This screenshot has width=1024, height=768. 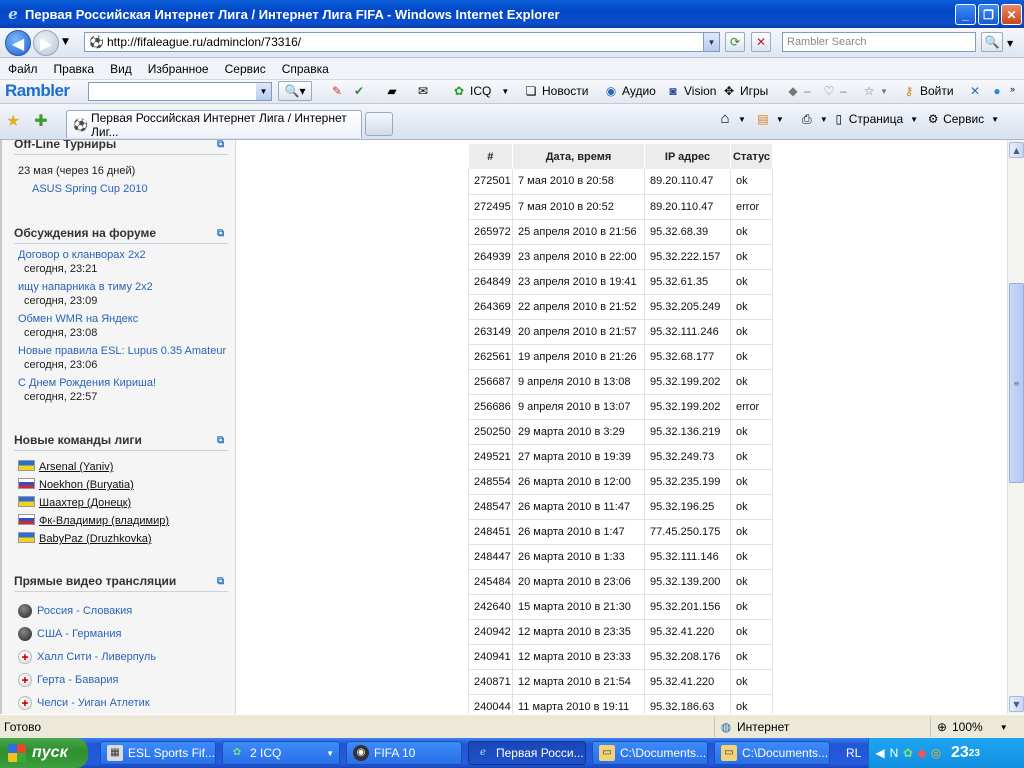 I want to click on menu-file: Файл, so click(x=23, y=69).